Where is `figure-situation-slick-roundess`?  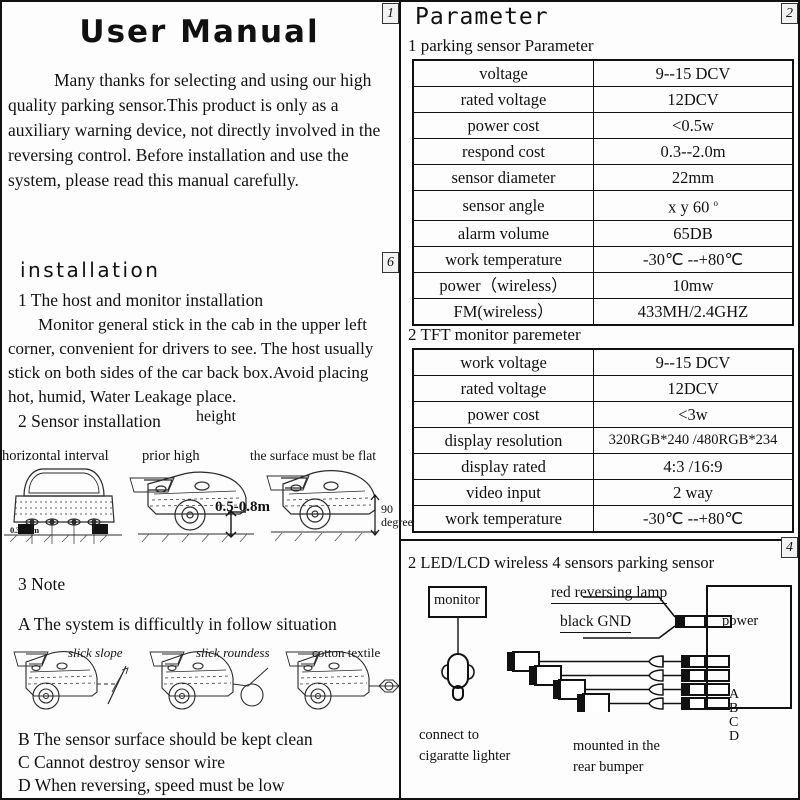 figure-situation-slick-roundess is located at coordinates (209, 680).